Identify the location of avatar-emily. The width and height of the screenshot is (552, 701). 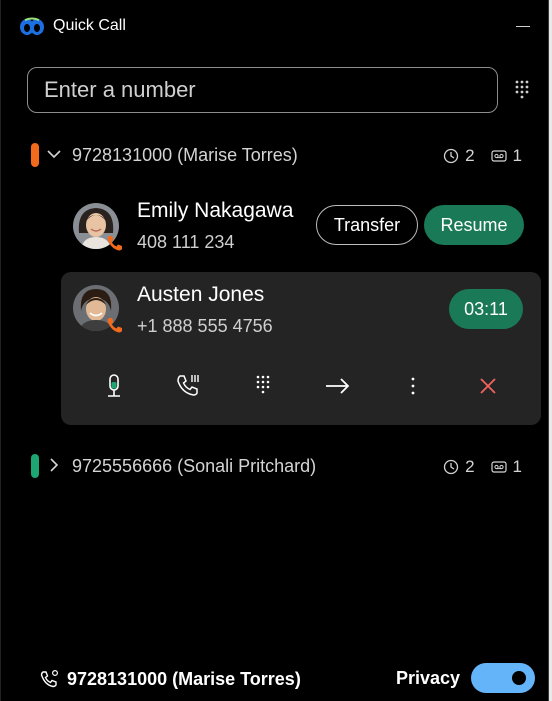
(97, 227).